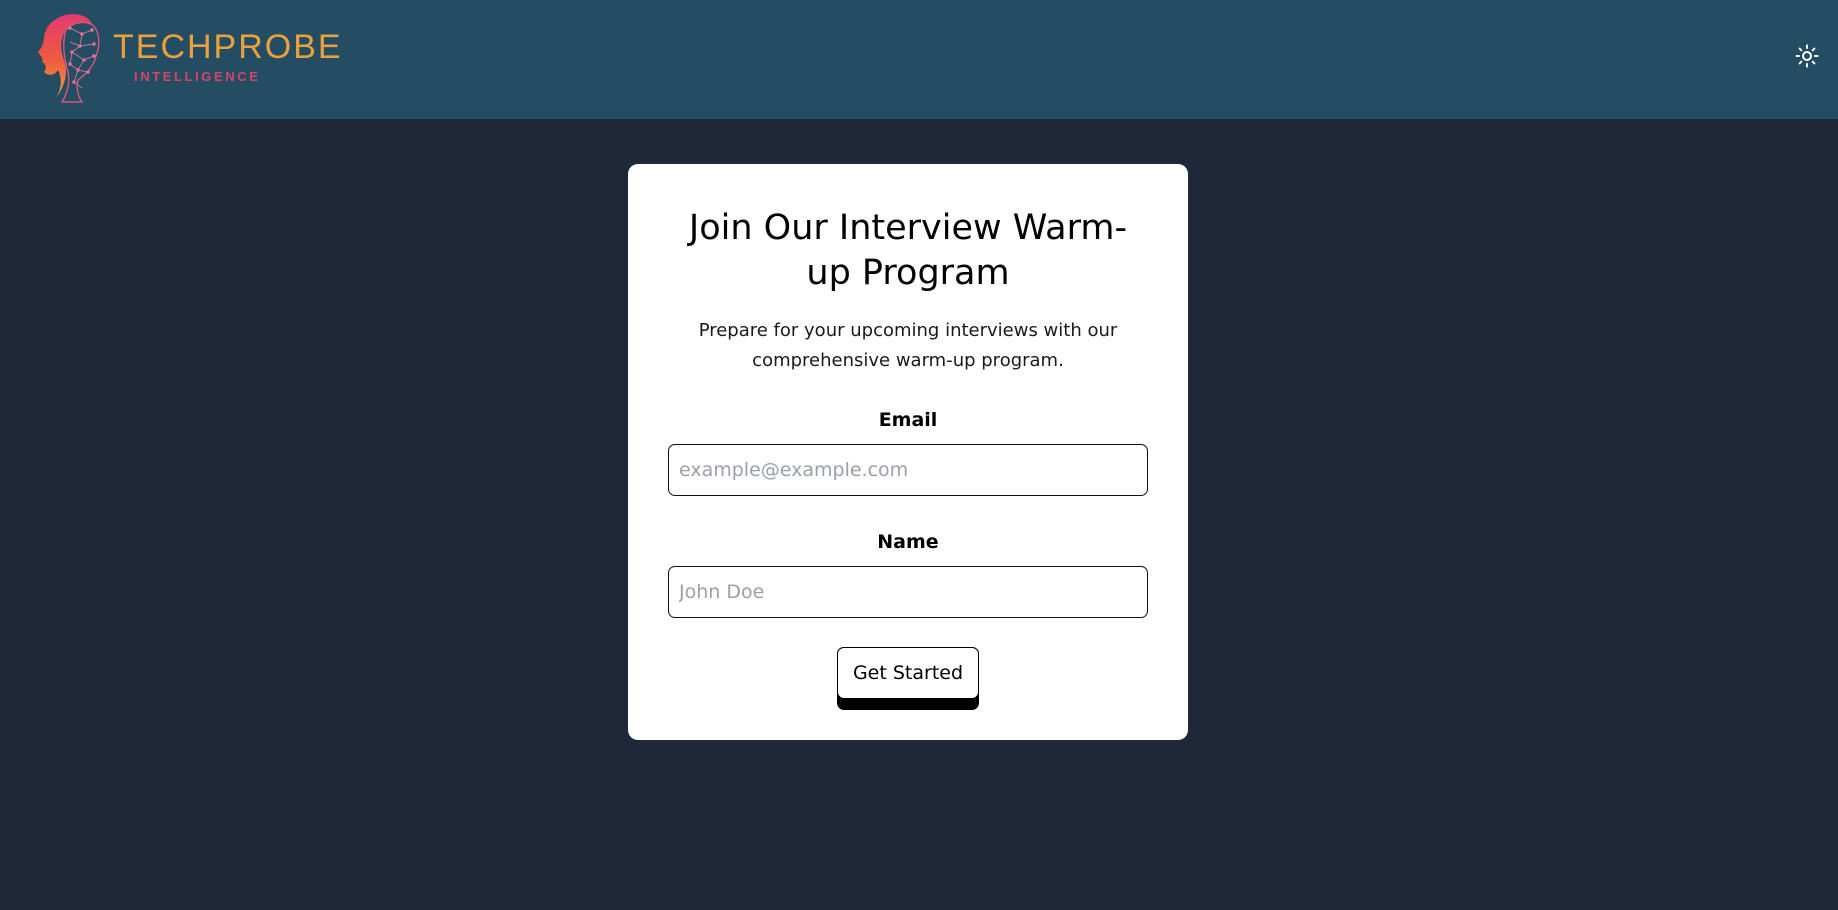 This screenshot has height=910, width=1838. I want to click on top-header: TECHPROBE INTELLIGENCE, so click(919, 59).